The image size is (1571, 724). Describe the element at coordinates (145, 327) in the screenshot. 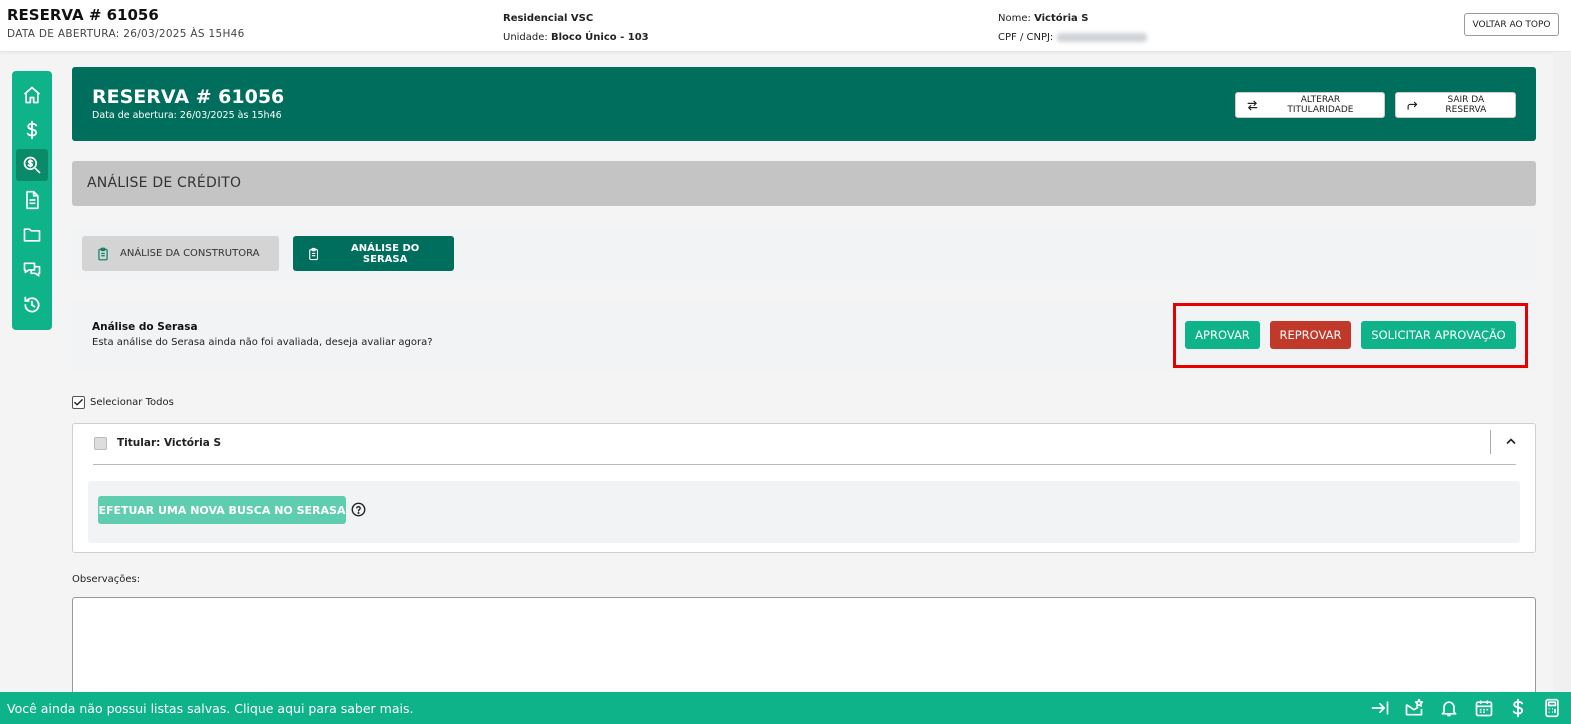

I see `analysis-title: Análise do Serasa` at that location.